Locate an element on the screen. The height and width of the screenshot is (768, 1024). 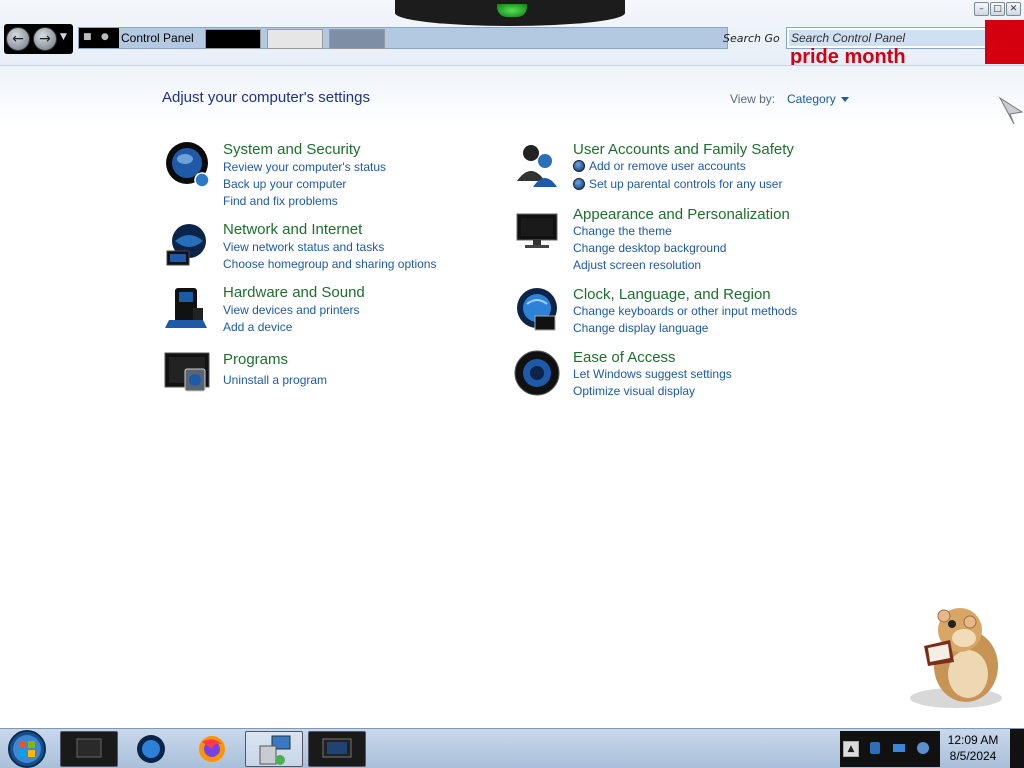
window-controls: – □ ✕ is located at coordinates (998, 10).